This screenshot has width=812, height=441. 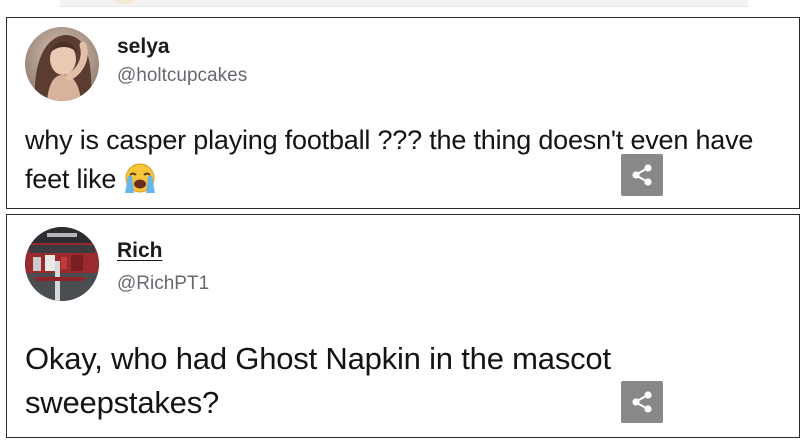 What do you see at coordinates (142, 178) in the screenshot?
I see `loudly-crying-face-icon` at bounding box center [142, 178].